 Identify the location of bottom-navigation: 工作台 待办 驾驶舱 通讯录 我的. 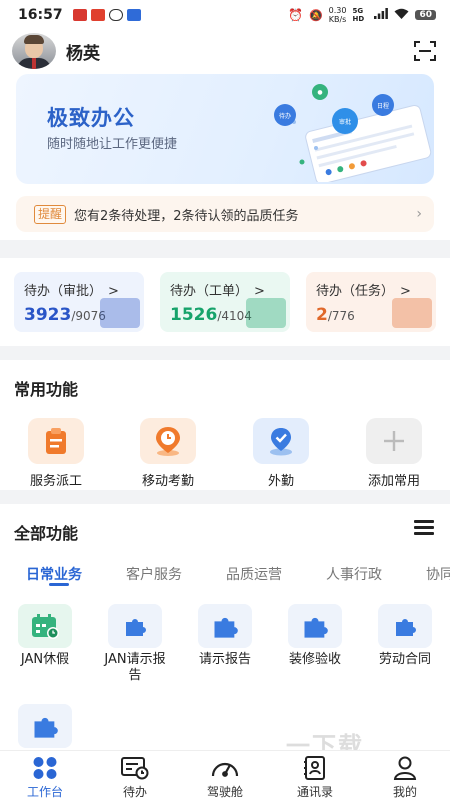
(225, 775).